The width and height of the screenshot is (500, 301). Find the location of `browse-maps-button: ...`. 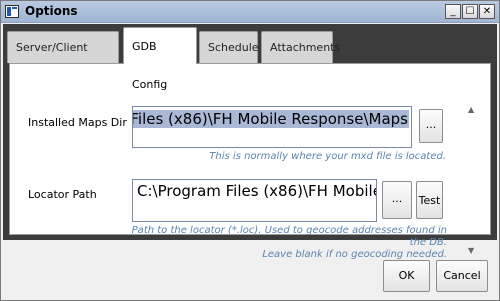

browse-maps-button: ... is located at coordinates (431, 126).